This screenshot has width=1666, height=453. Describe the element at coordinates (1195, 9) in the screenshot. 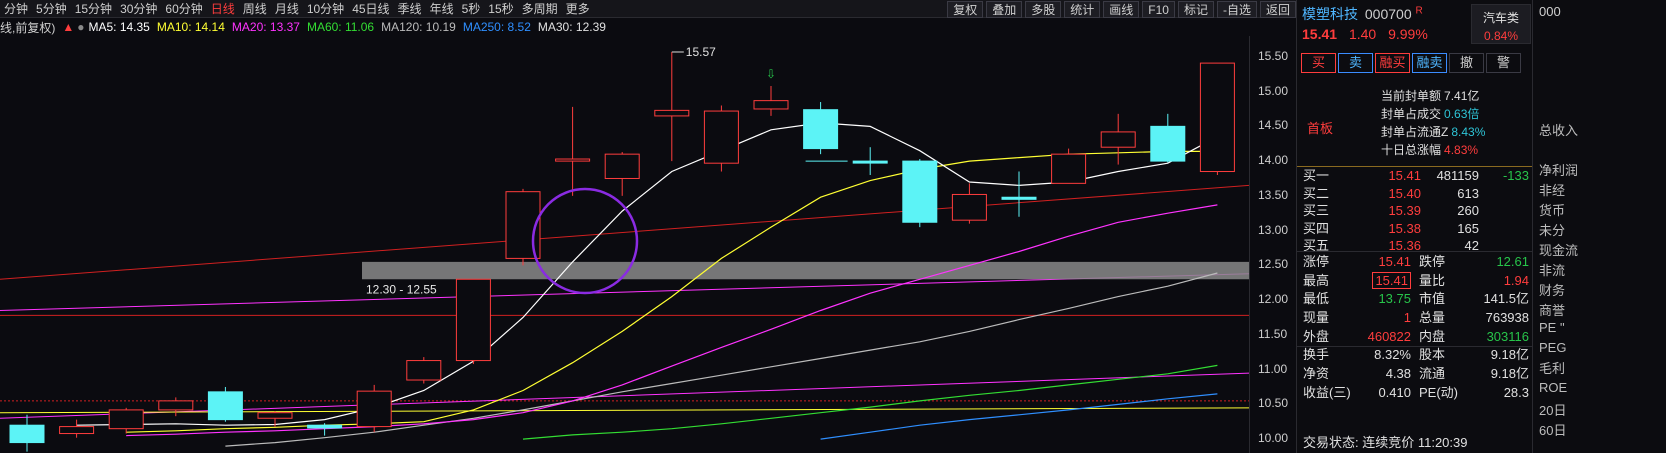

I see `tool-button: 标记` at that location.